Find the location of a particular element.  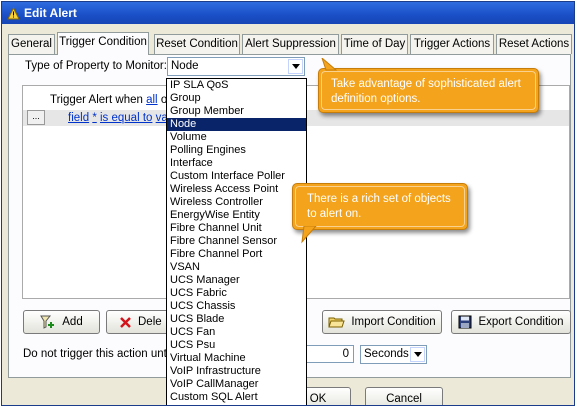

property-type-label: Type of Property to Monitor: is located at coordinates (96, 66).